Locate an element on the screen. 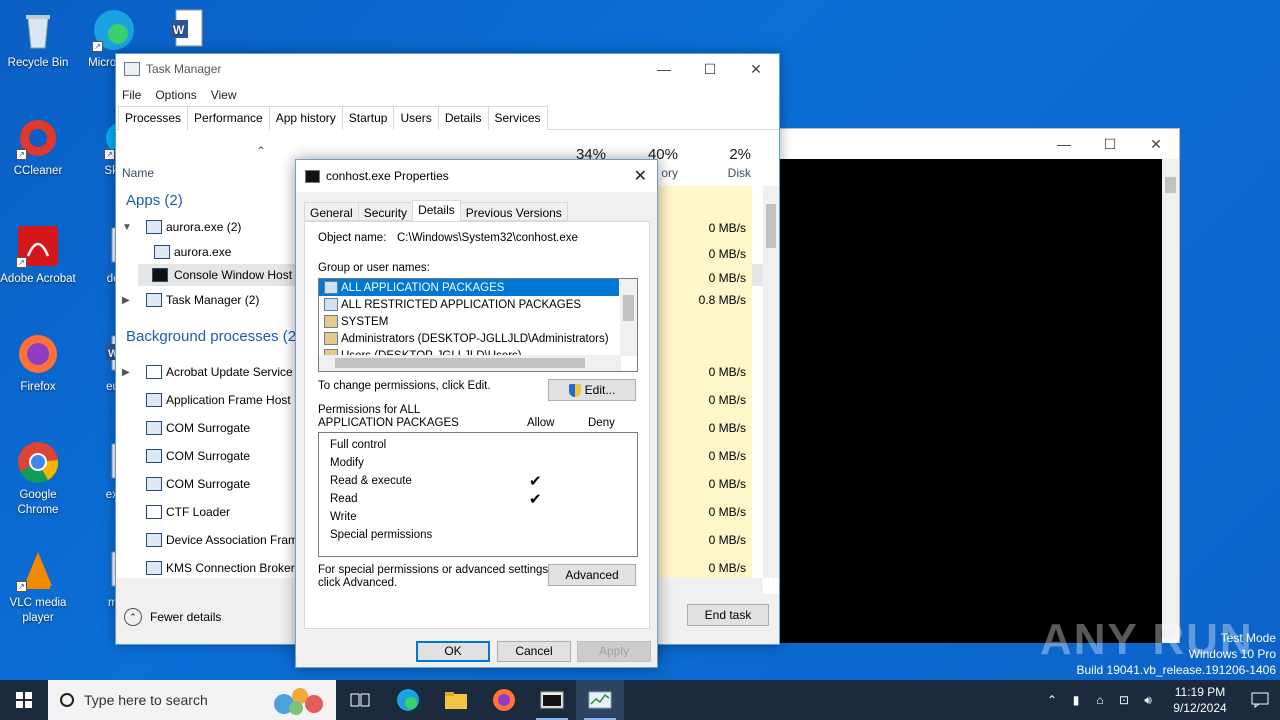  task-view-button is located at coordinates (360, 700).